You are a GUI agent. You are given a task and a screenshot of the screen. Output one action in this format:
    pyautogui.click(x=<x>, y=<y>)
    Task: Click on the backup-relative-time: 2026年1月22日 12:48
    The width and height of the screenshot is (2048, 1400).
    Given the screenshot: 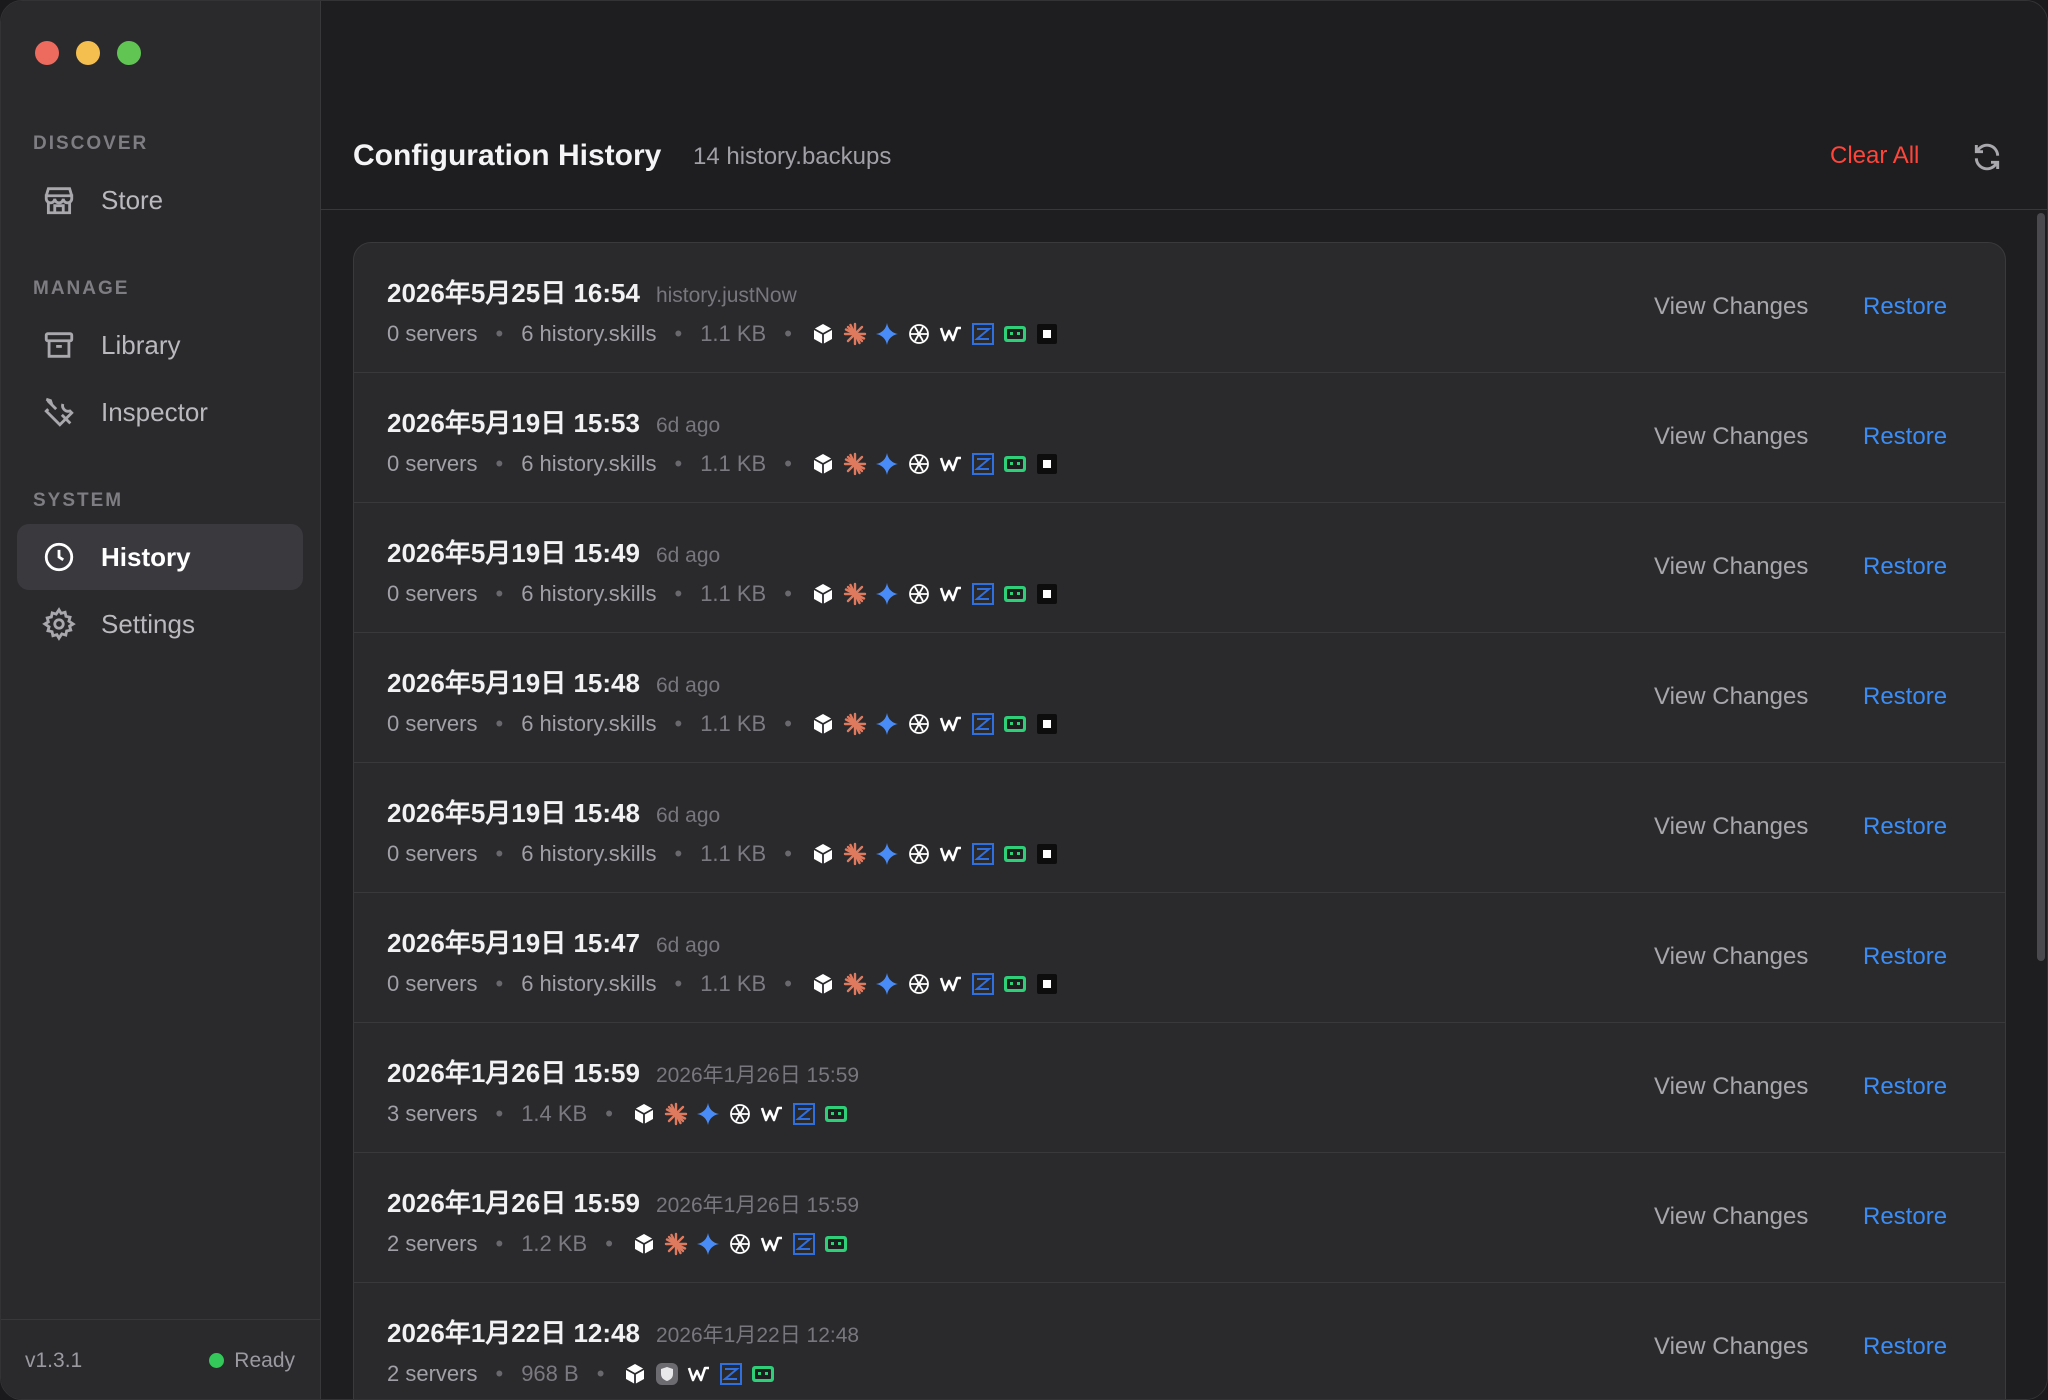 What is the action you would take?
    pyautogui.click(x=757, y=1335)
    